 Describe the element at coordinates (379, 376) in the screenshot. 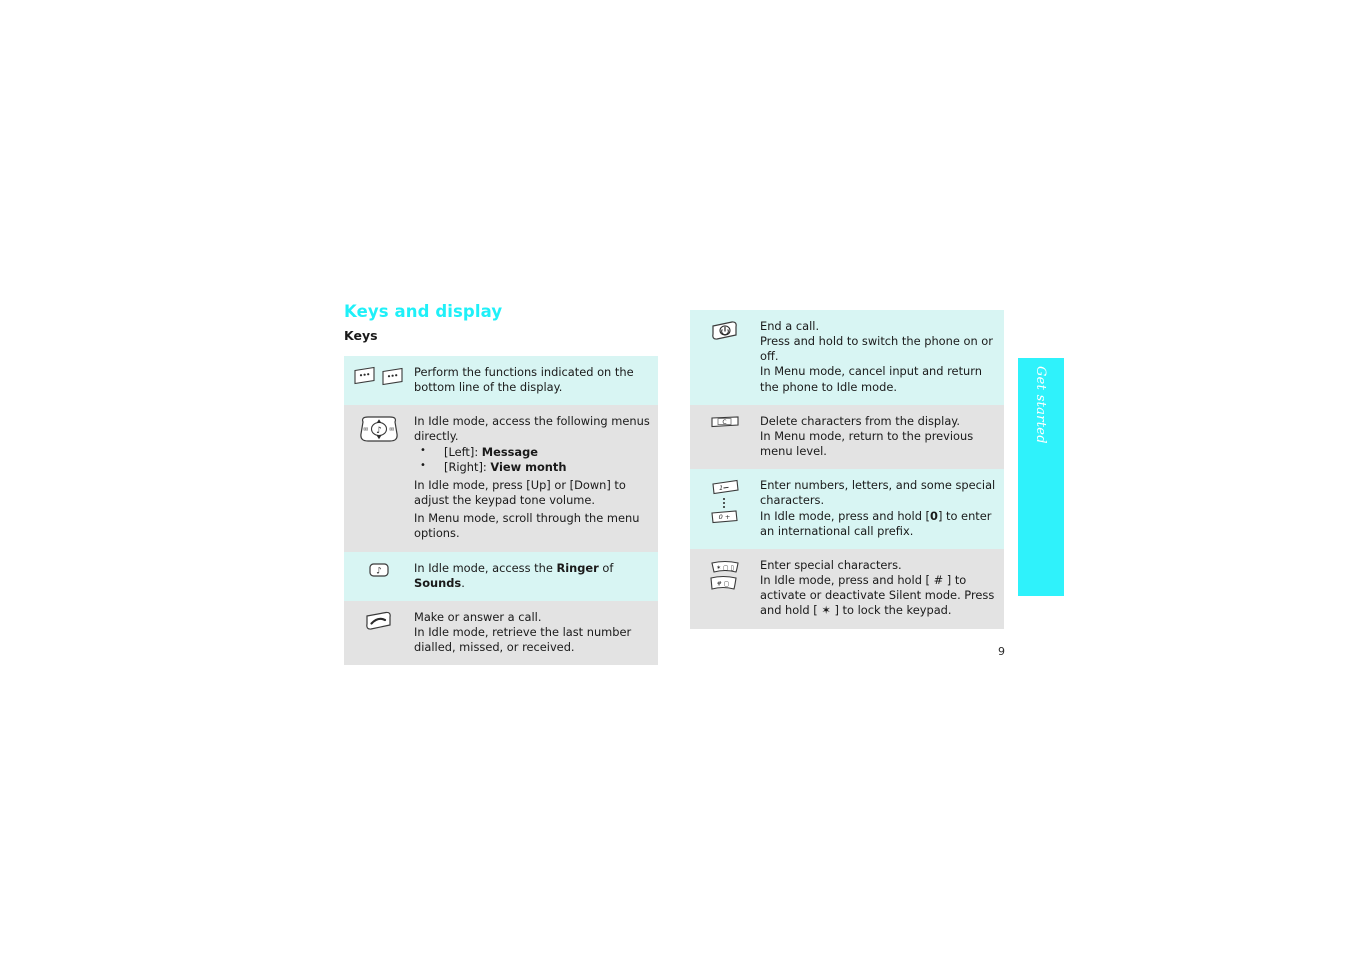

I see `soft-keys-icon` at that location.